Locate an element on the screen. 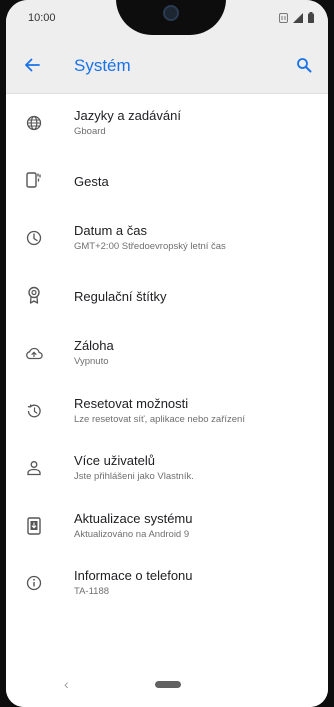  nfc-icon is located at coordinates (283, 17).